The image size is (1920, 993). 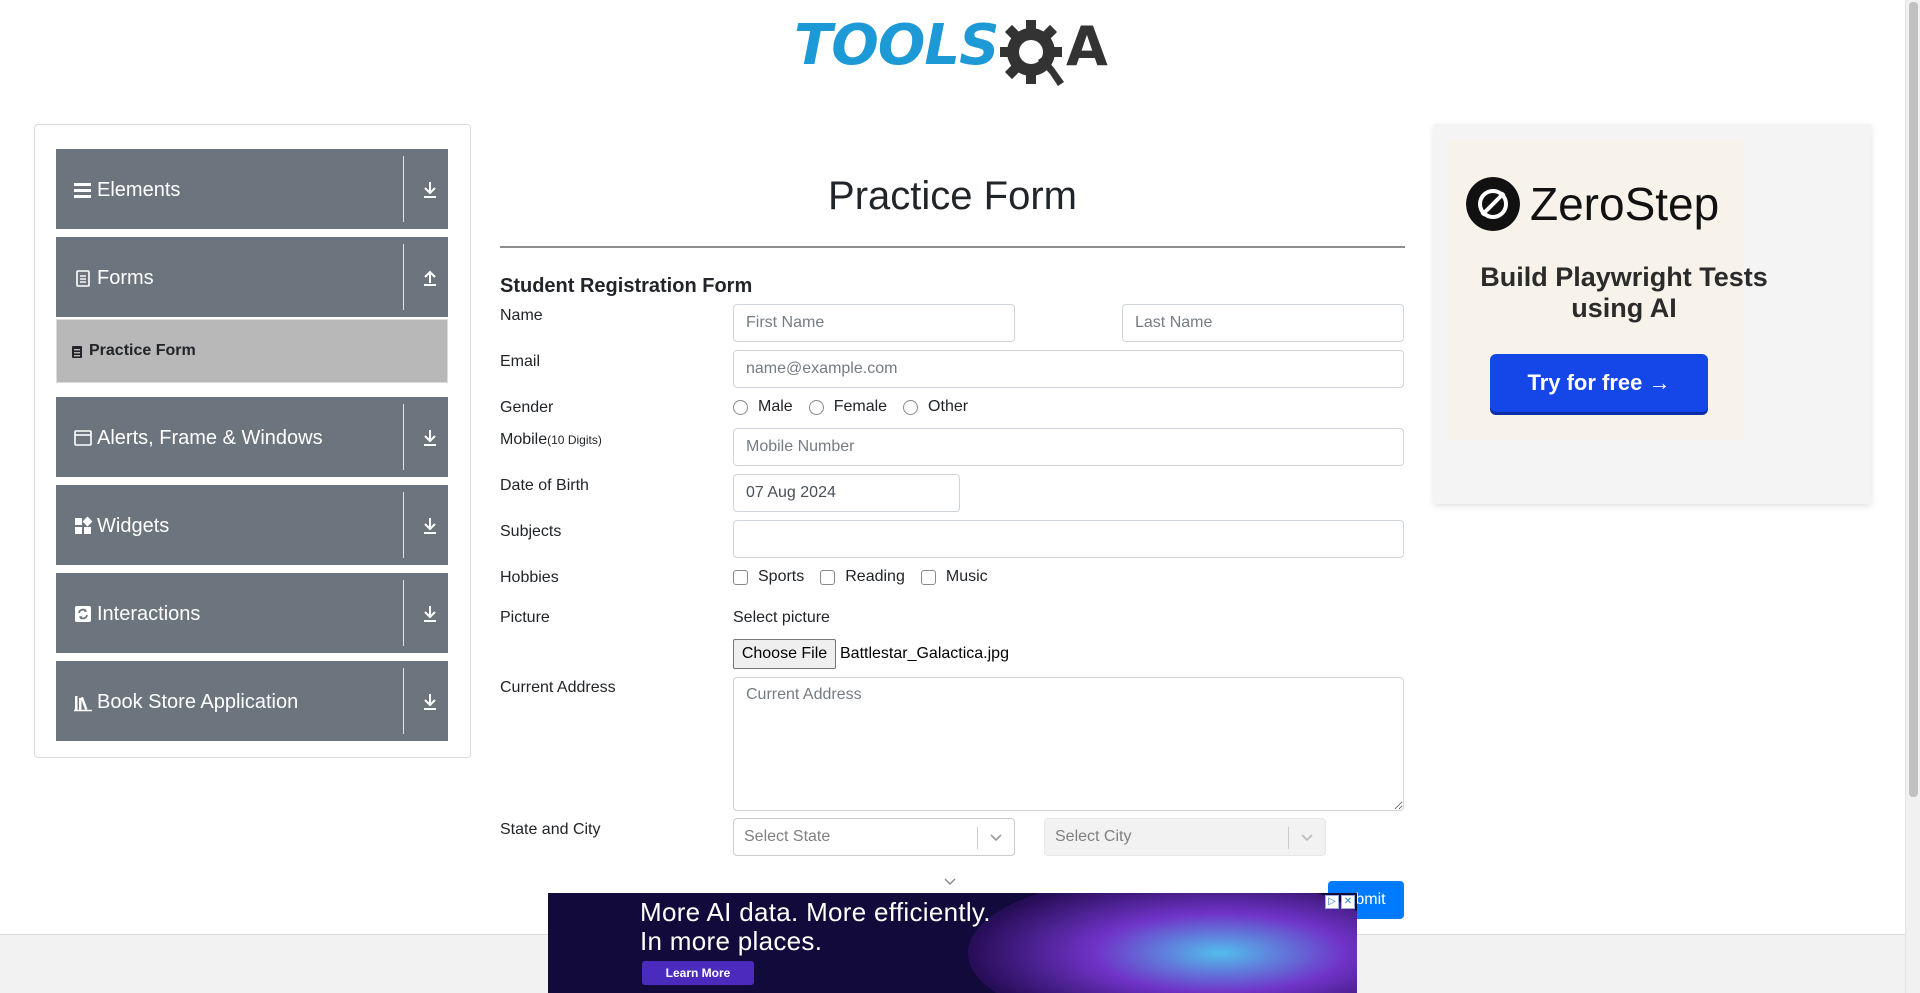 I want to click on gender-radio-female: Female, so click(x=848, y=407).